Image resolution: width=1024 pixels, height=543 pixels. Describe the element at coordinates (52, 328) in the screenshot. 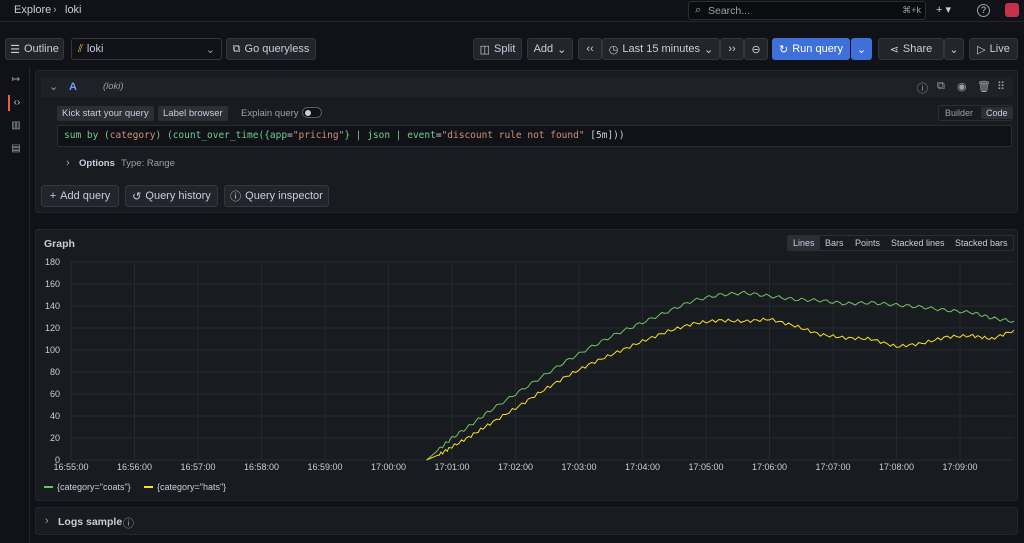

I see `y-tick-label: 120` at that location.